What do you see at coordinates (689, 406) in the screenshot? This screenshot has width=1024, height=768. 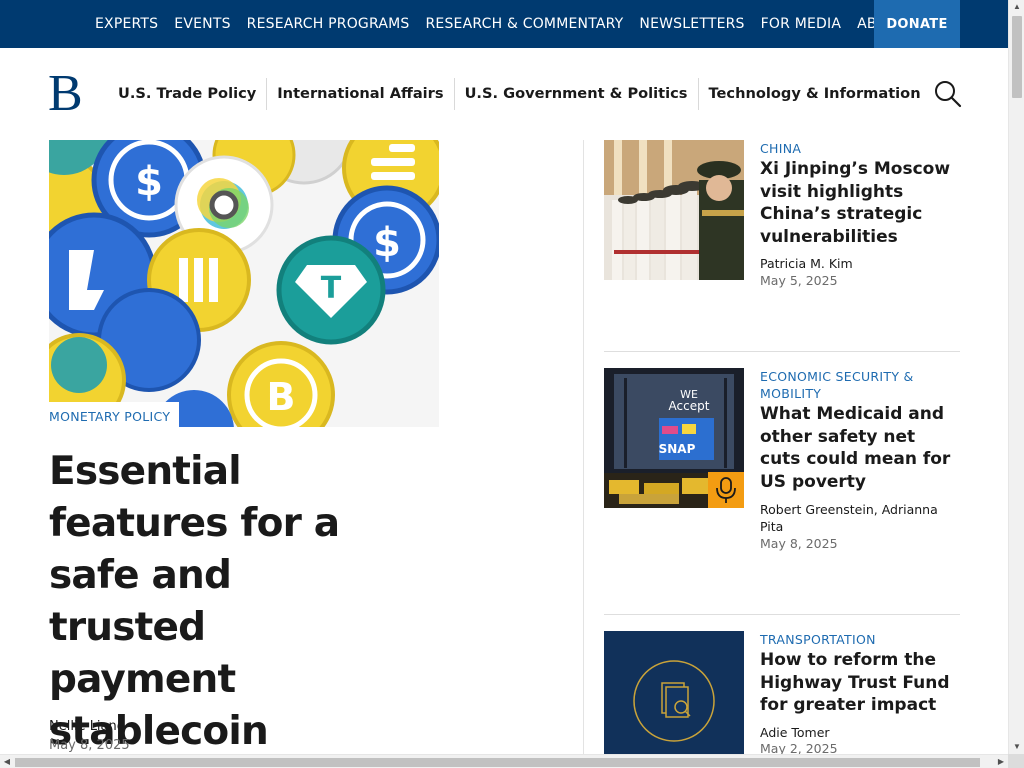 I see `snap-thumbnail-accept-text: Accept` at bounding box center [689, 406].